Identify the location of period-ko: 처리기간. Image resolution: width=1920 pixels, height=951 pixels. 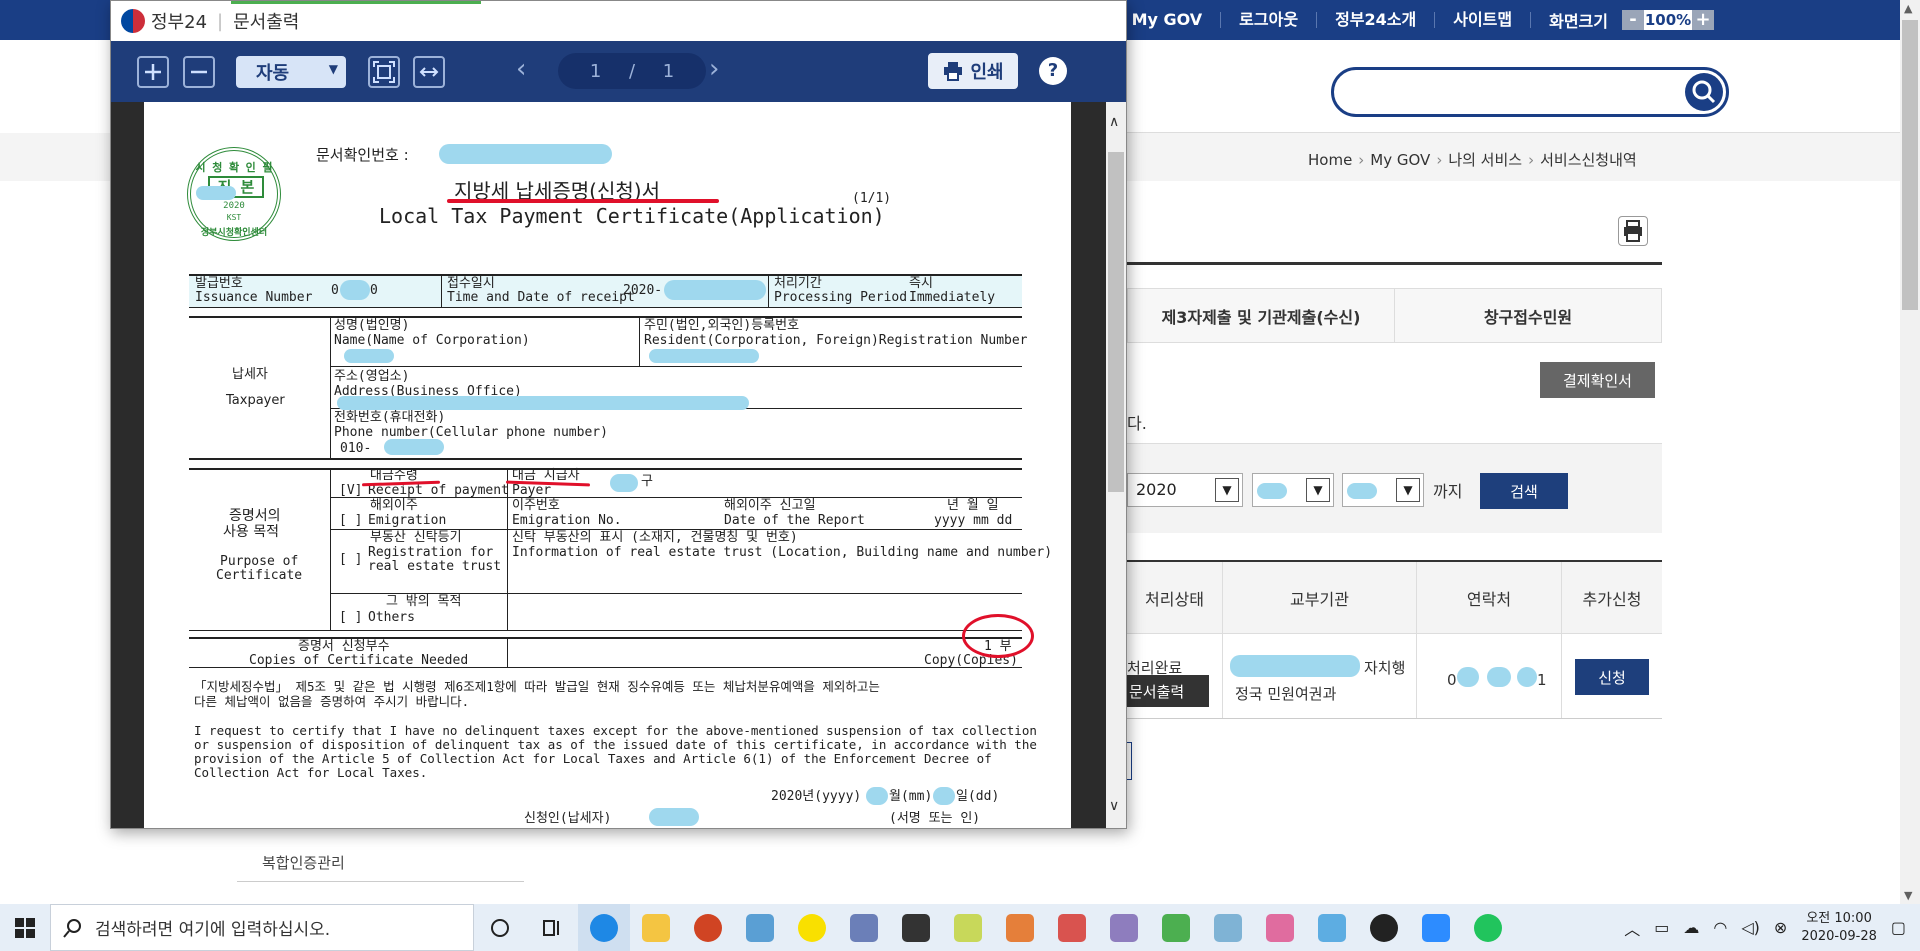
(798, 283).